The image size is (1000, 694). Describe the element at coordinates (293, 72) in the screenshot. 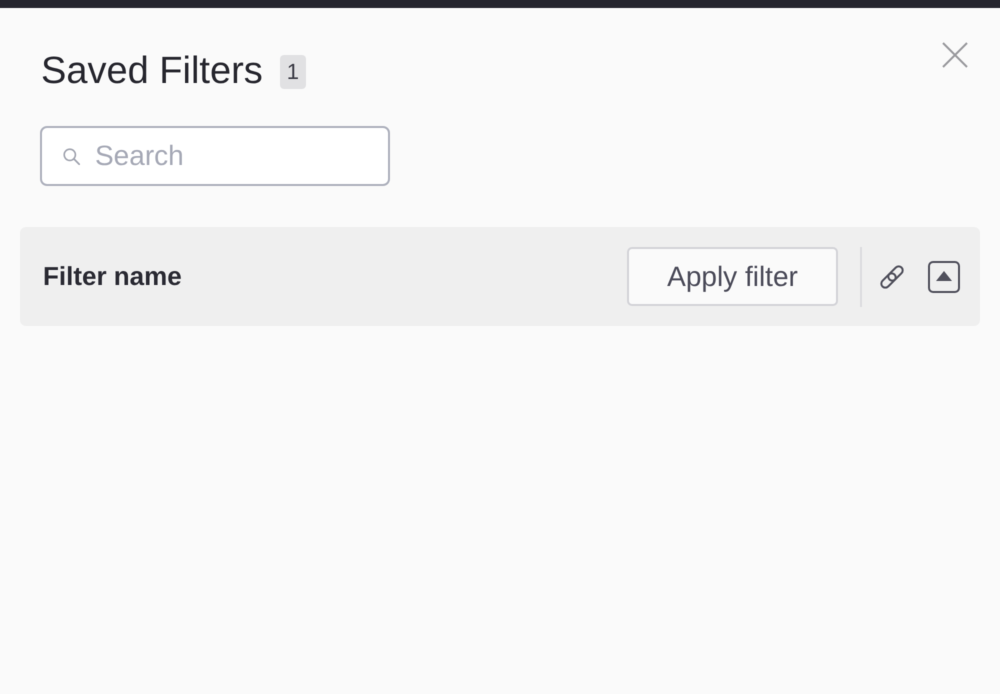

I see `count-badge: 1` at that location.